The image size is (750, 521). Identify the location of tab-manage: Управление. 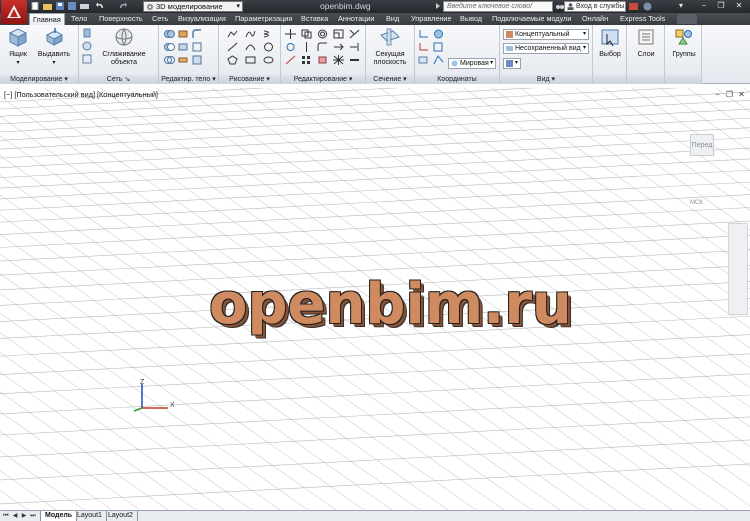
(431, 19).